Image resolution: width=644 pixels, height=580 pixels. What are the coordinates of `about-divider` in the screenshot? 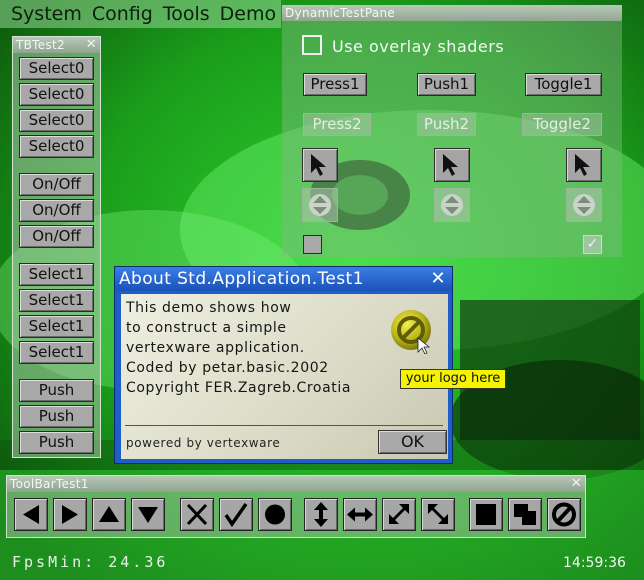 It's located at (284, 425).